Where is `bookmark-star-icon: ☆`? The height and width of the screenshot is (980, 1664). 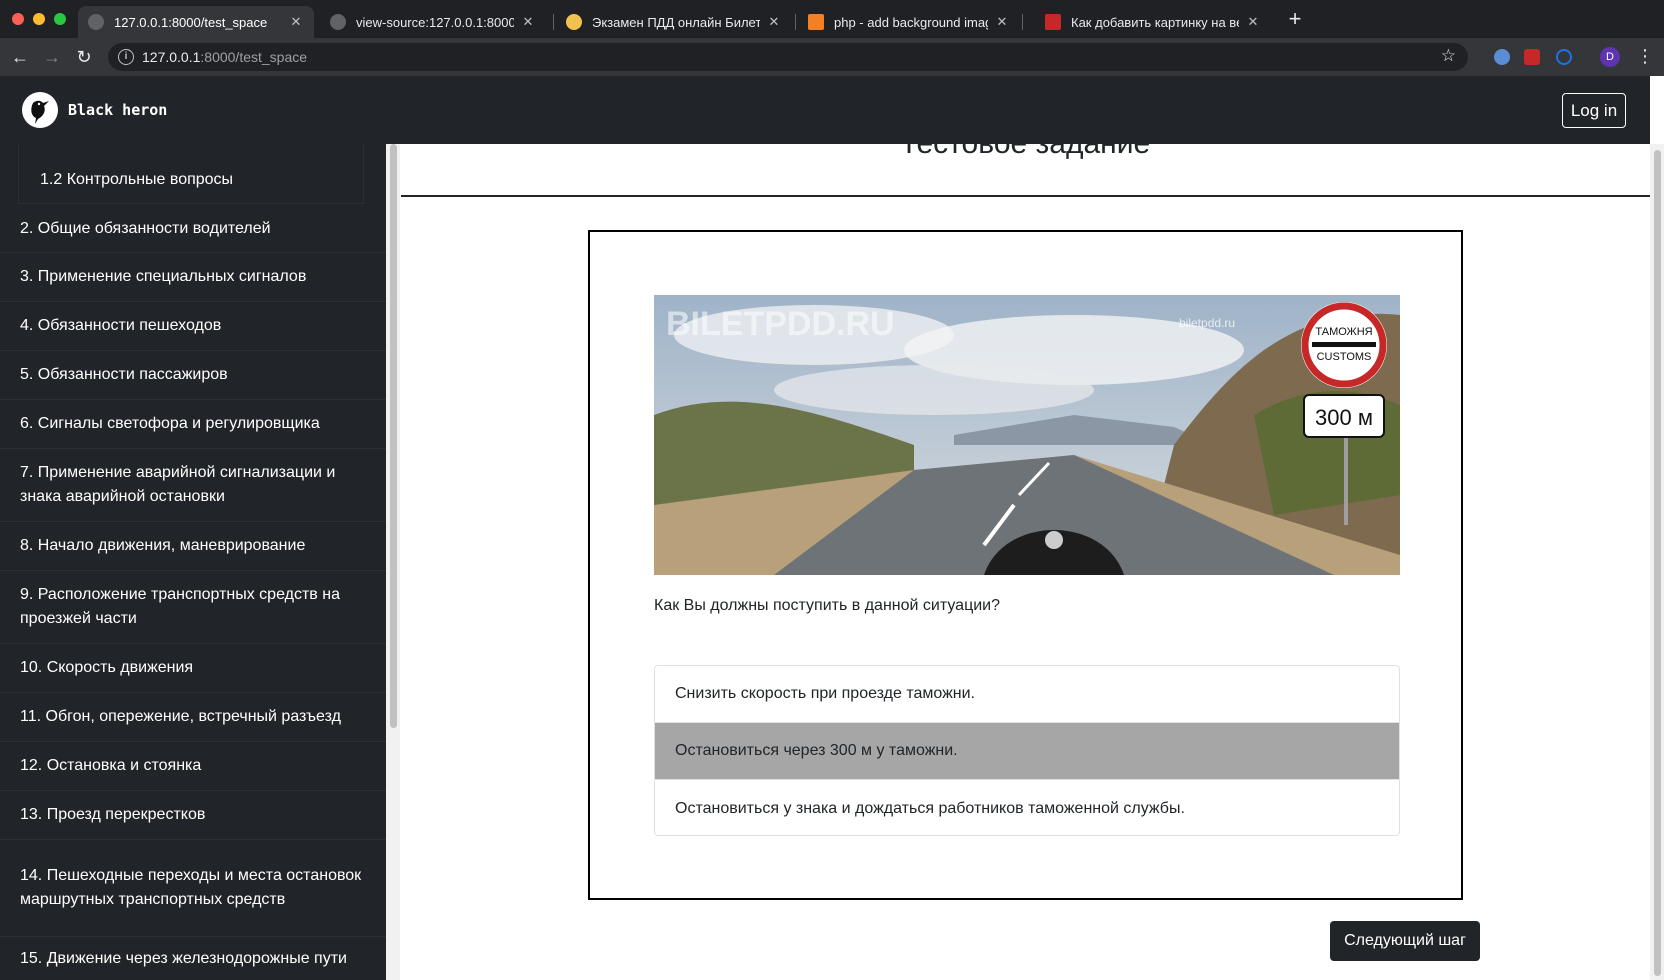 bookmark-star-icon: ☆ is located at coordinates (1448, 56).